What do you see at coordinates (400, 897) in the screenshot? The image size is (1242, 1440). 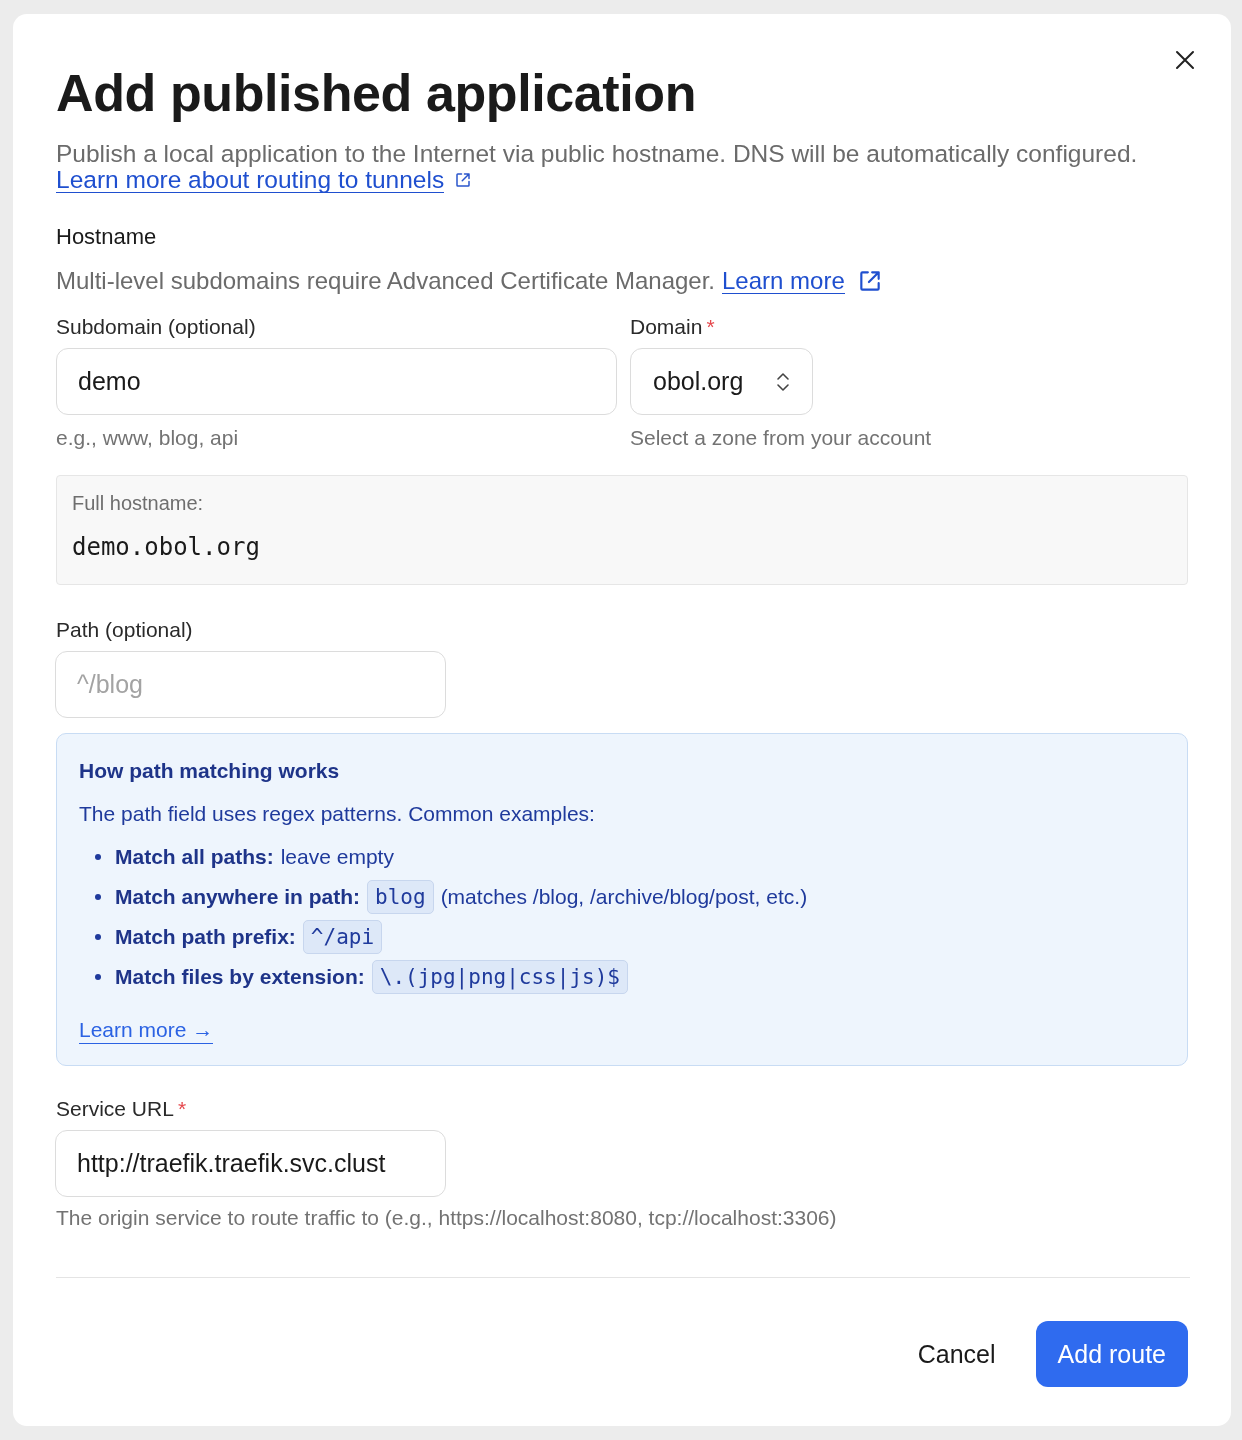 I see `code-snippet: blog` at bounding box center [400, 897].